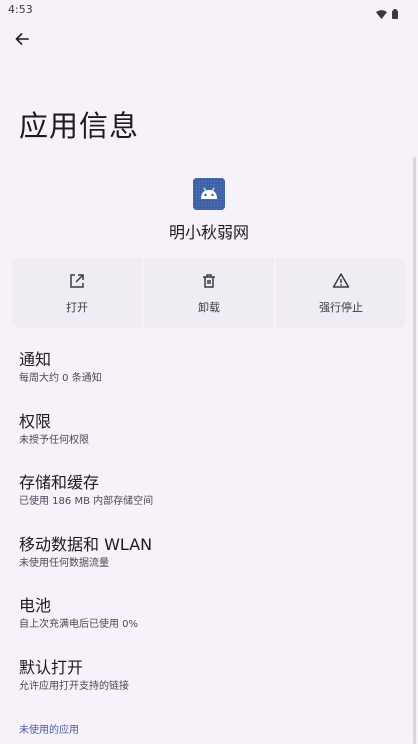  Describe the element at coordinates (79, 126) in the screenshot. I see `page-title: 应用信息` at that location.